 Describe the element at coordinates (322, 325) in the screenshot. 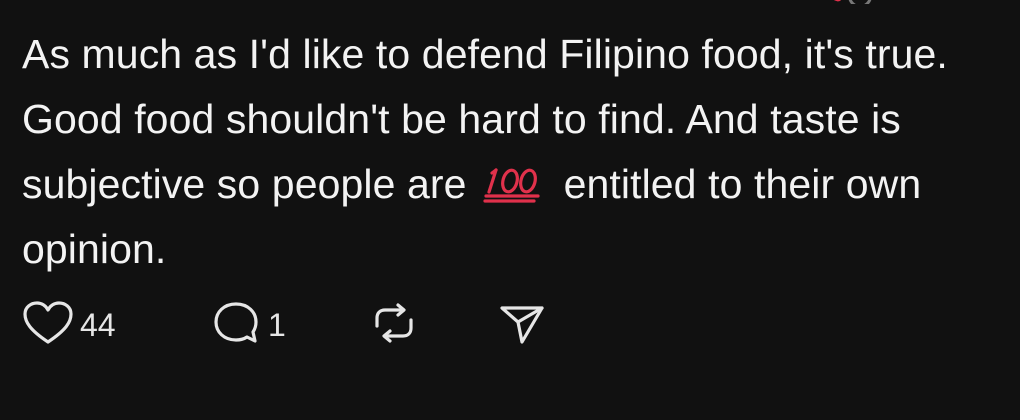

I see `post-actions-bar: 44 1` at that location.